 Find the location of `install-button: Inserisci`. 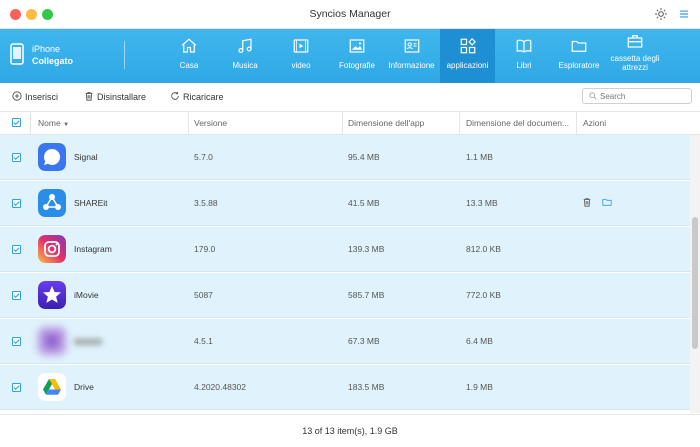

install-button: Inserisci is located at coordinates (35, 96).